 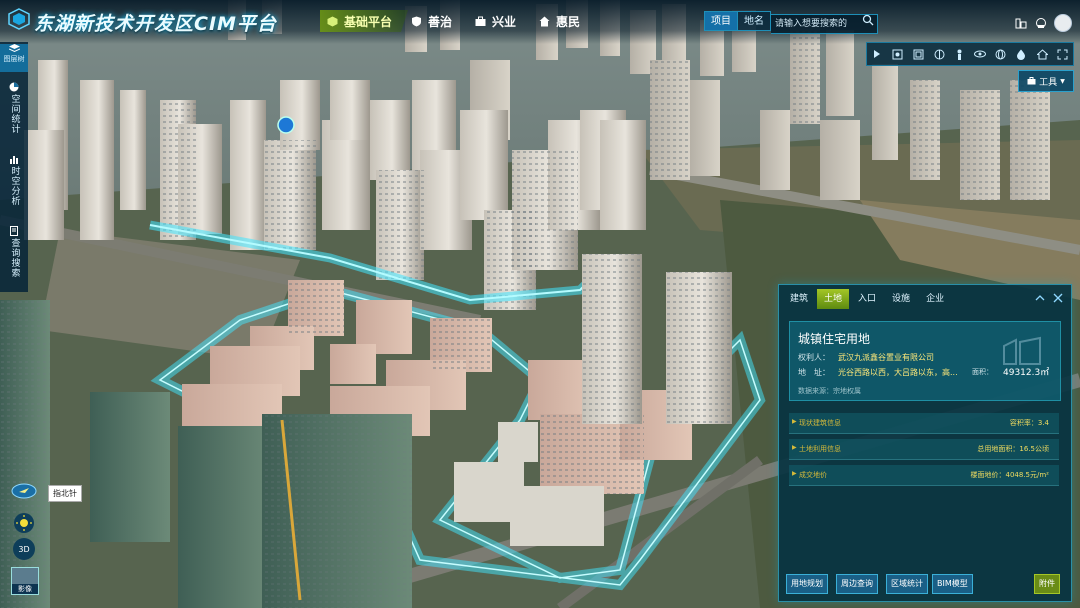 I want to click on sidebar-item-spatial-stats: 空间统计, so click(x=14, y=112).